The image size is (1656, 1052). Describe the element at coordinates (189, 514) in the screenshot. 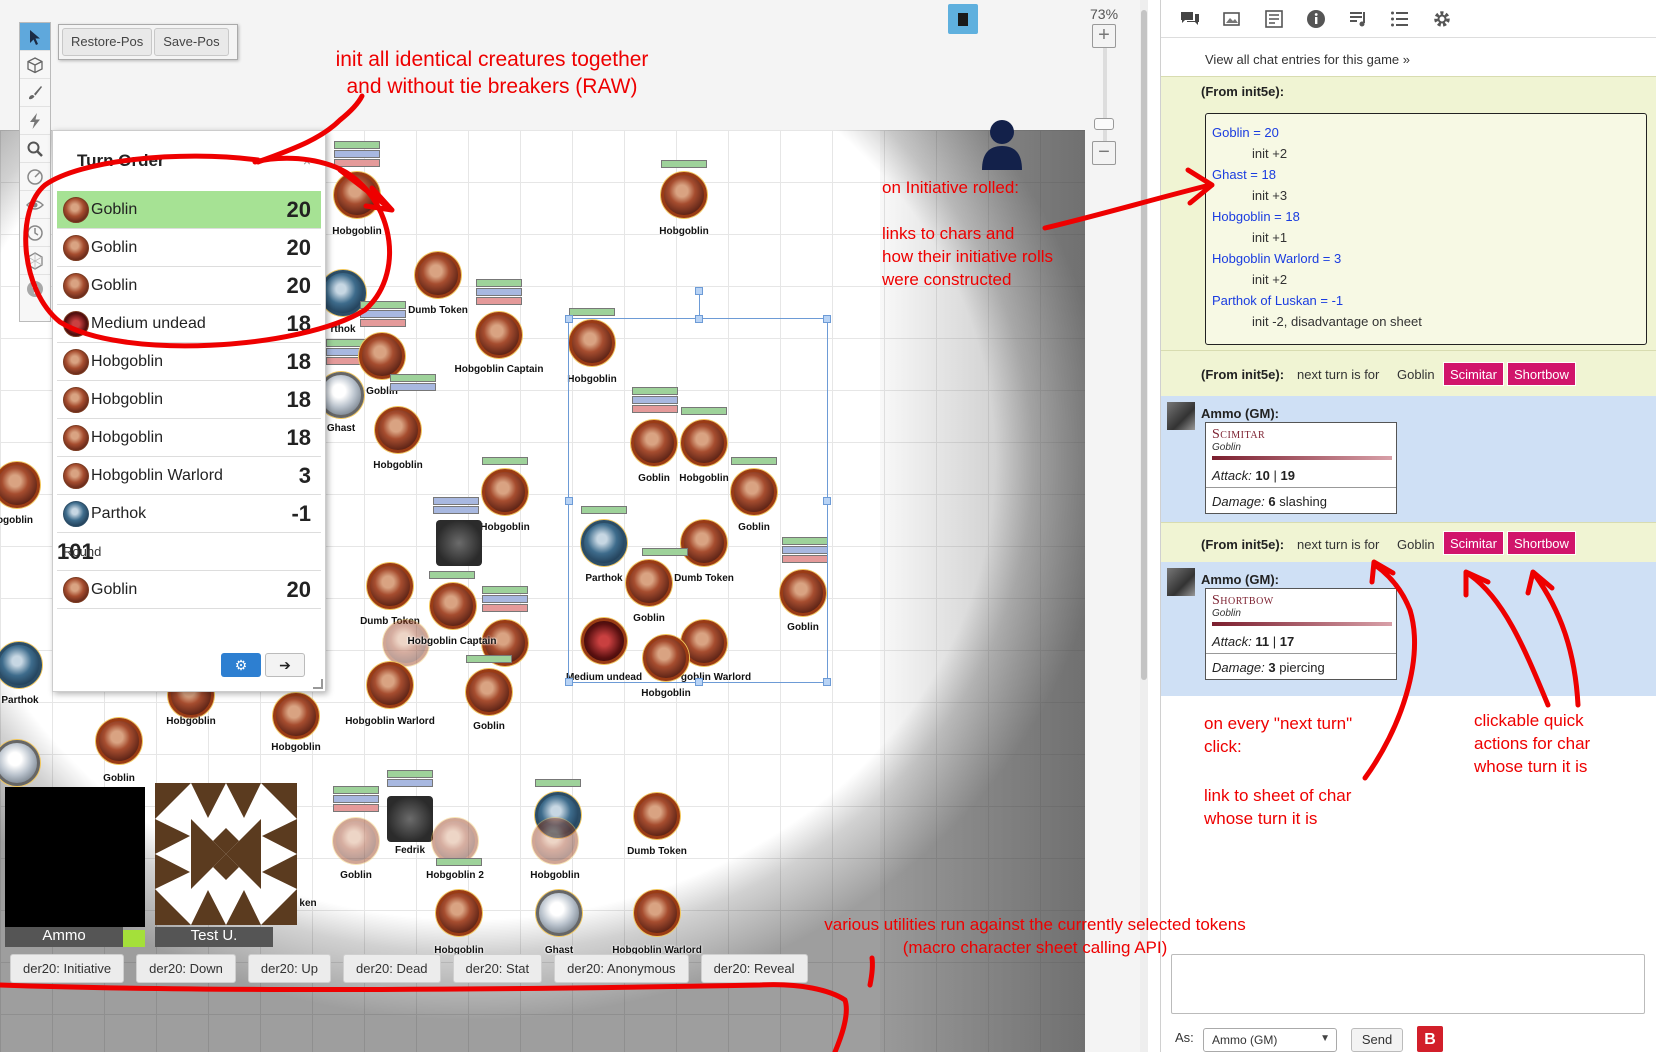

I see `turn-order-row: Parthok -1` at that location.